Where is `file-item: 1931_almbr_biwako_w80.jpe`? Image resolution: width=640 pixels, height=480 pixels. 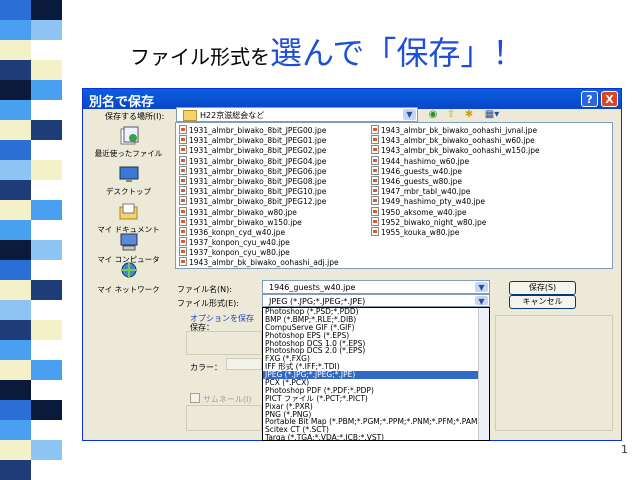
file-item: 1931_almbr_biwako_w80.jpe is located at coordinates (259, 211).